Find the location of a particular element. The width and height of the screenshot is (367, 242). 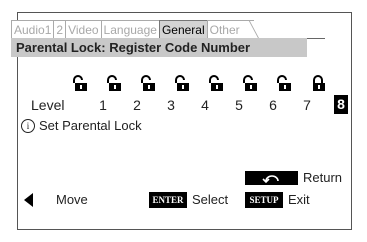

exit-label: Exit is located at coordinates (299, 199).